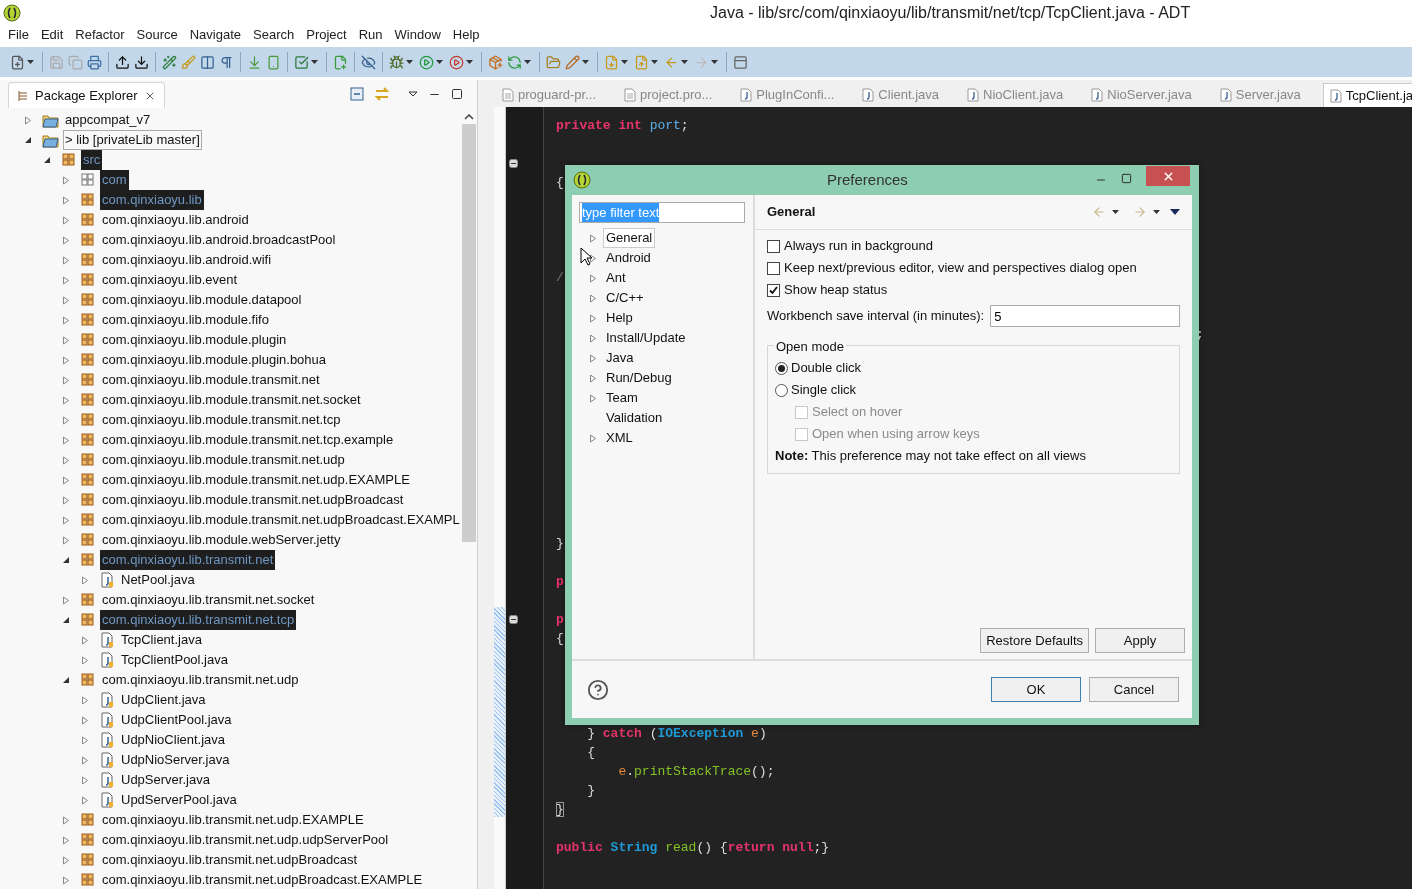  I want to click on view-tab: Package Explorer, so click(86, 95).